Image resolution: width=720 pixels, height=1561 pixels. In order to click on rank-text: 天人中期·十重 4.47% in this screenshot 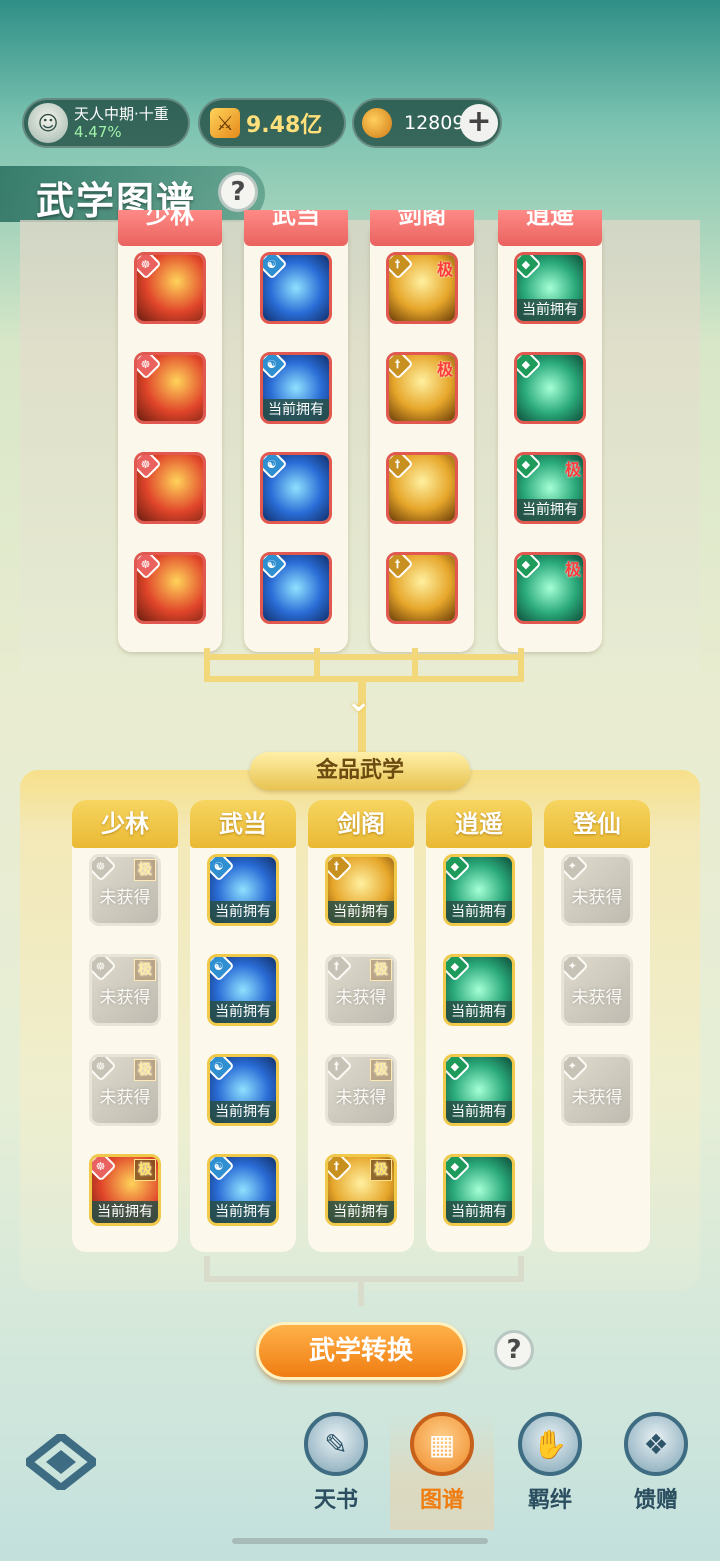, I will do `click(121, 123)`.